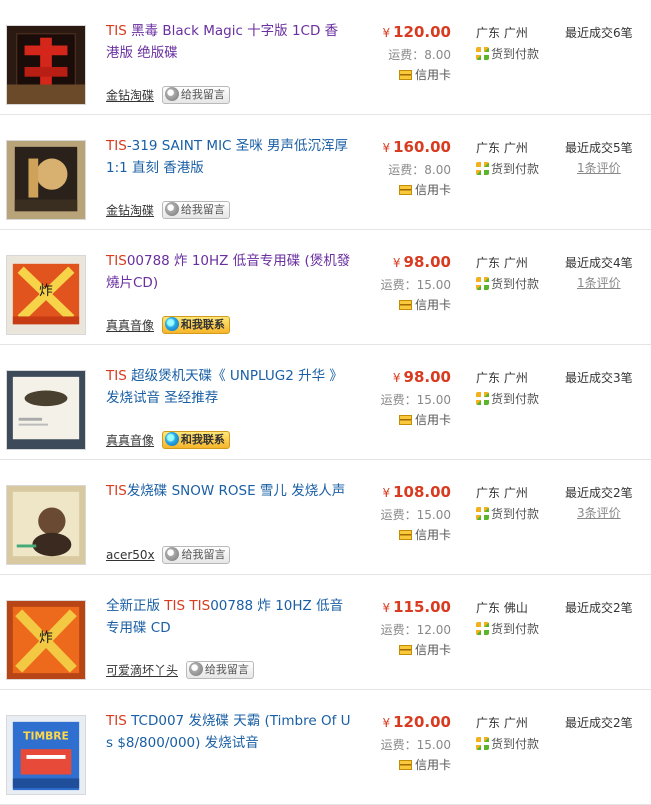 The image size is (651, 805). What do you see at coordinates (599, 148) in the screenshot?
I see `recent-deals: 最近成交5笔` at bounding box center [599, 148].